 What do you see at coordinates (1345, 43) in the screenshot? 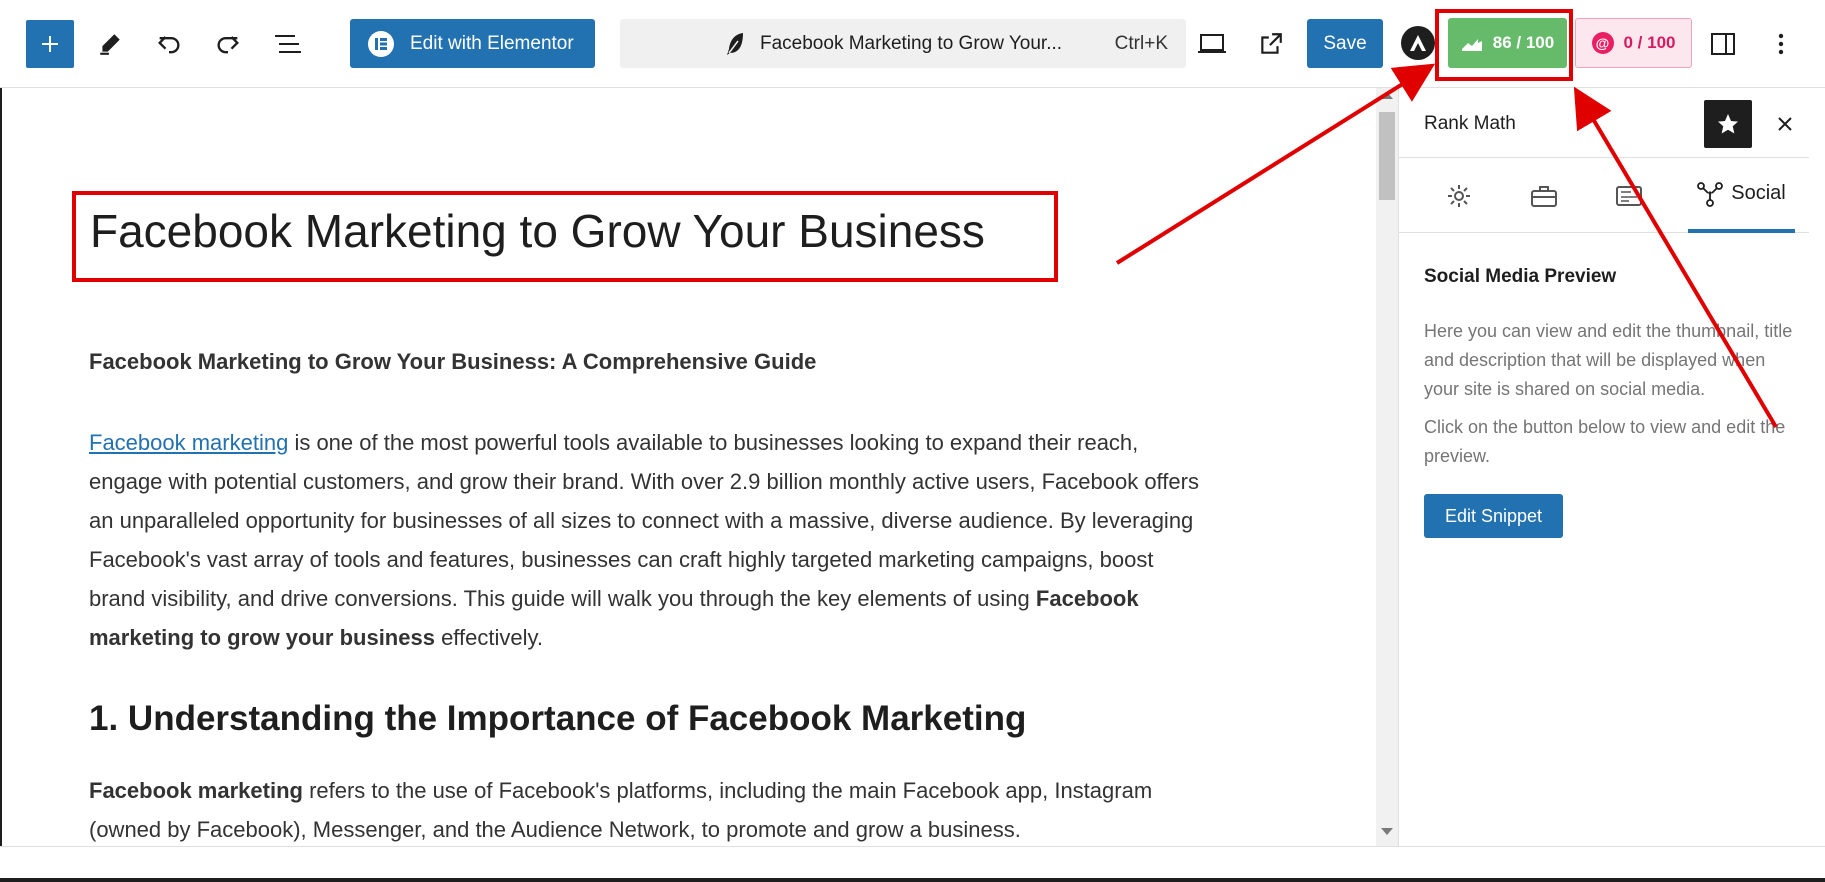
I see `save-button: Save` at bounding box center [1345, 43].